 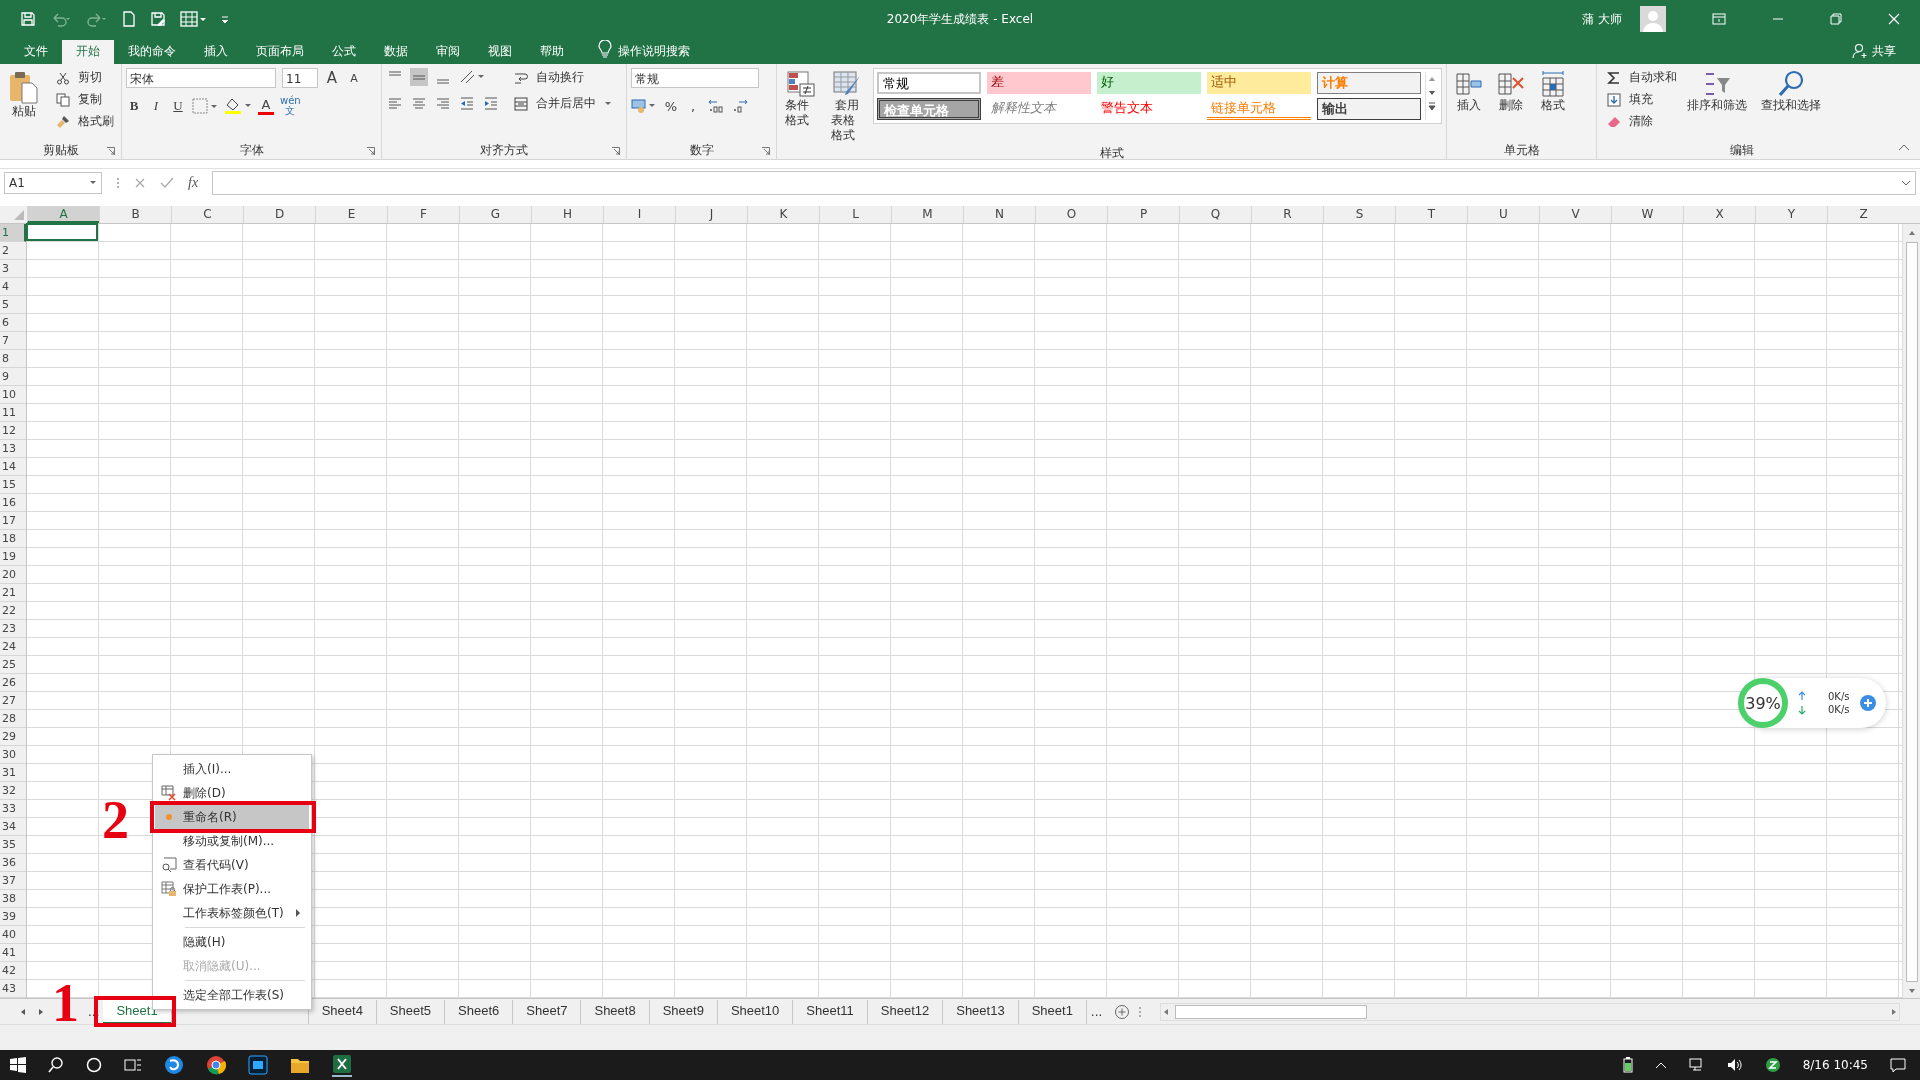 What do you see at coordinates (671, 106) in the screenshot?
I see `percent-button: %` at bounding box center [671, 106].